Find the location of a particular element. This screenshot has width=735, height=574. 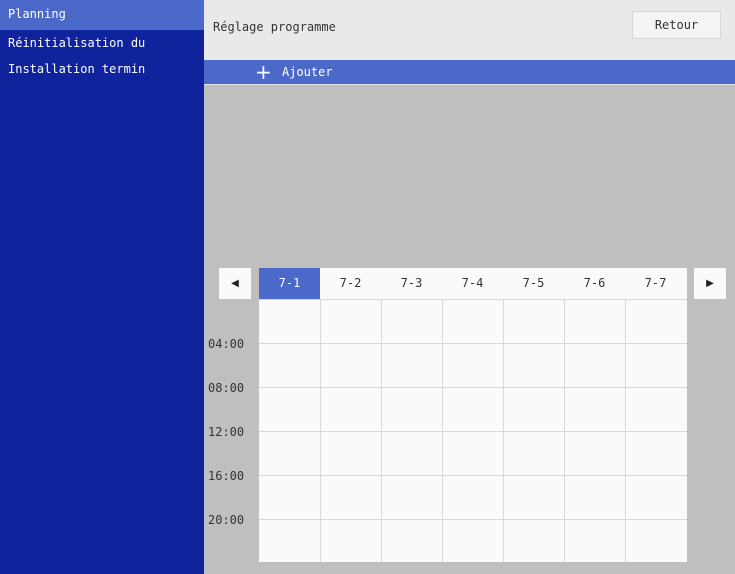

triangle-left-icon: ◀ is located at coordinates (235, 283).